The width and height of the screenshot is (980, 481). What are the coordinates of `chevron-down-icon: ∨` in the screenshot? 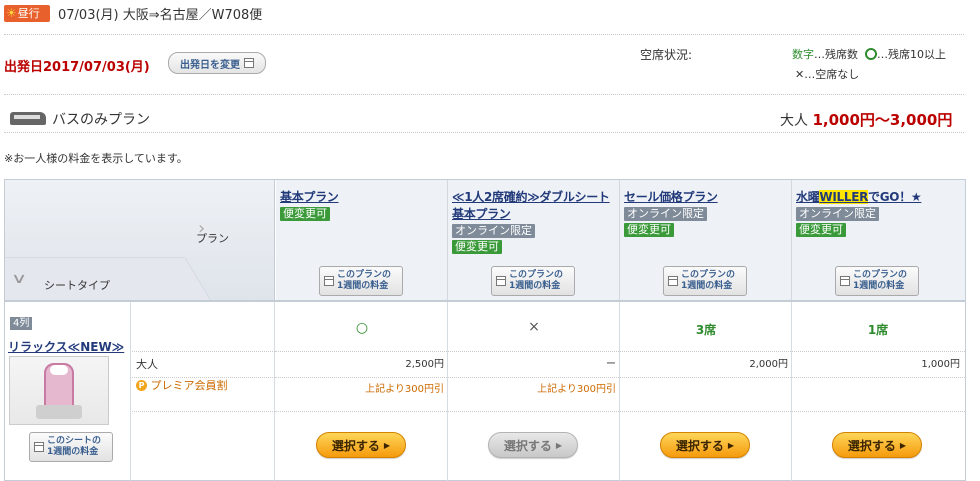 It's located at (19, 279).